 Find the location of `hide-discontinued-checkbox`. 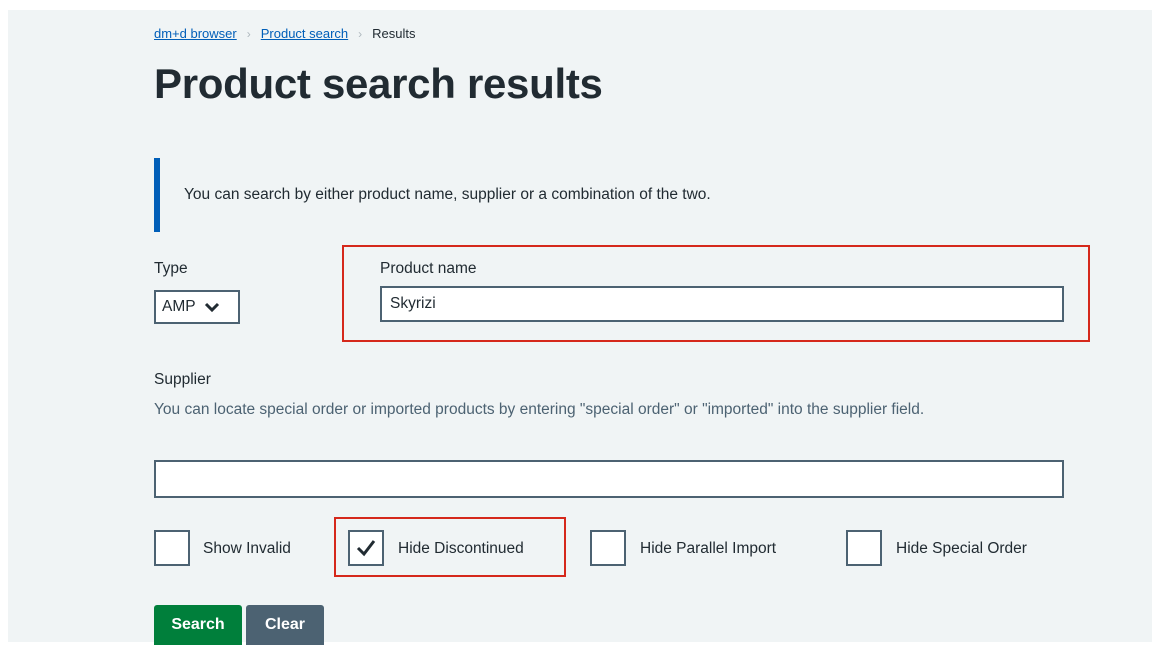

hide-discontinued-checkbox is located at coordinates (366, 548).